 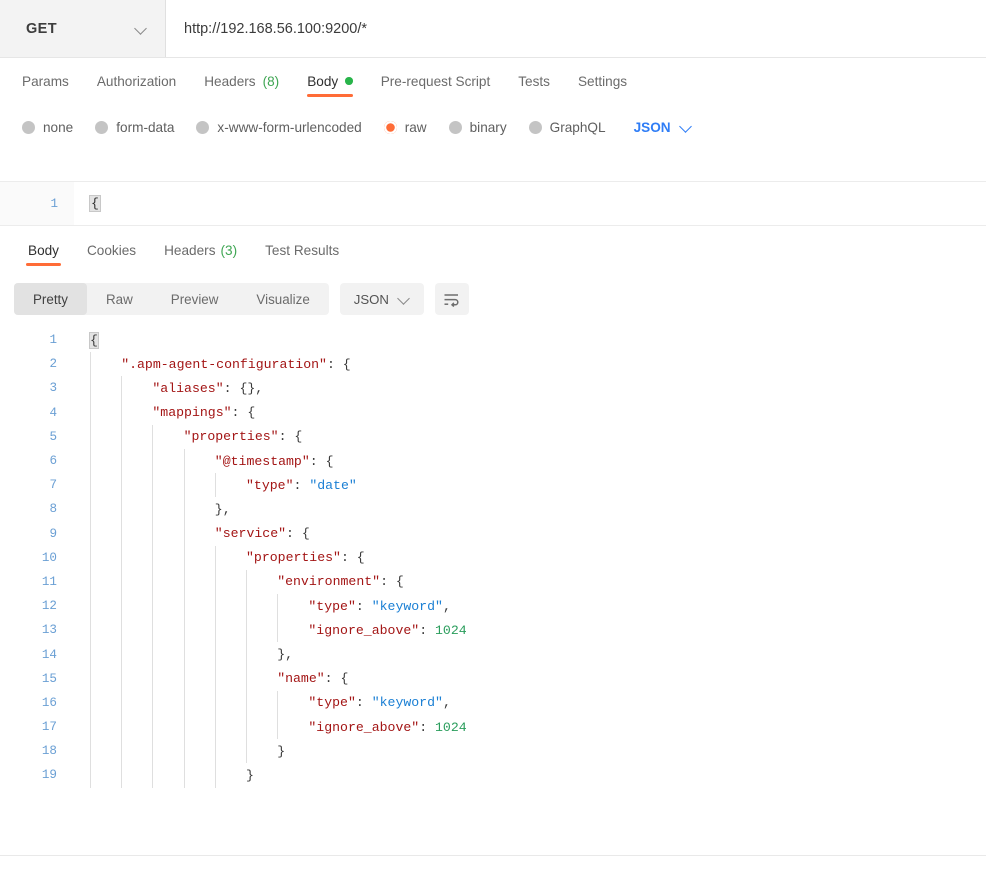 What do you see at coordinates (289, 127) in the screenshot?
I see `body-type-label: x-www-form-urlencoded` at bounding box center [289, 127].